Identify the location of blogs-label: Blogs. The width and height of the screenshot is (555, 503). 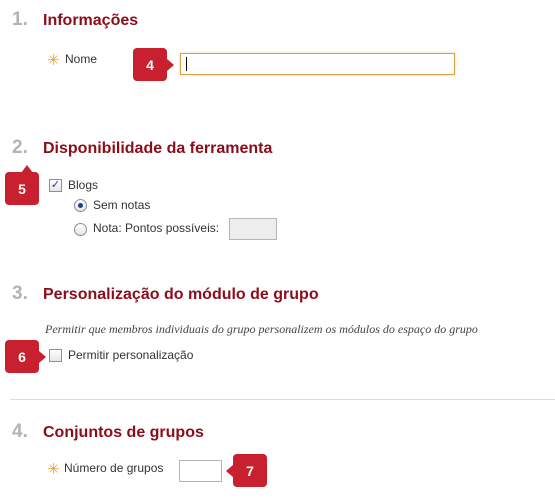
(83, 185).